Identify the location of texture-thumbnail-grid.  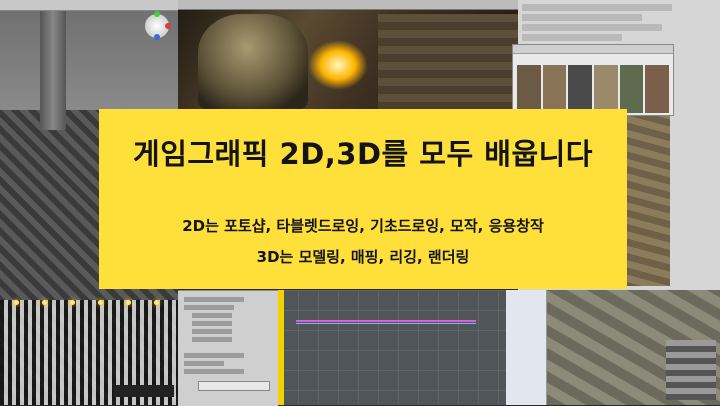
(593, 89).